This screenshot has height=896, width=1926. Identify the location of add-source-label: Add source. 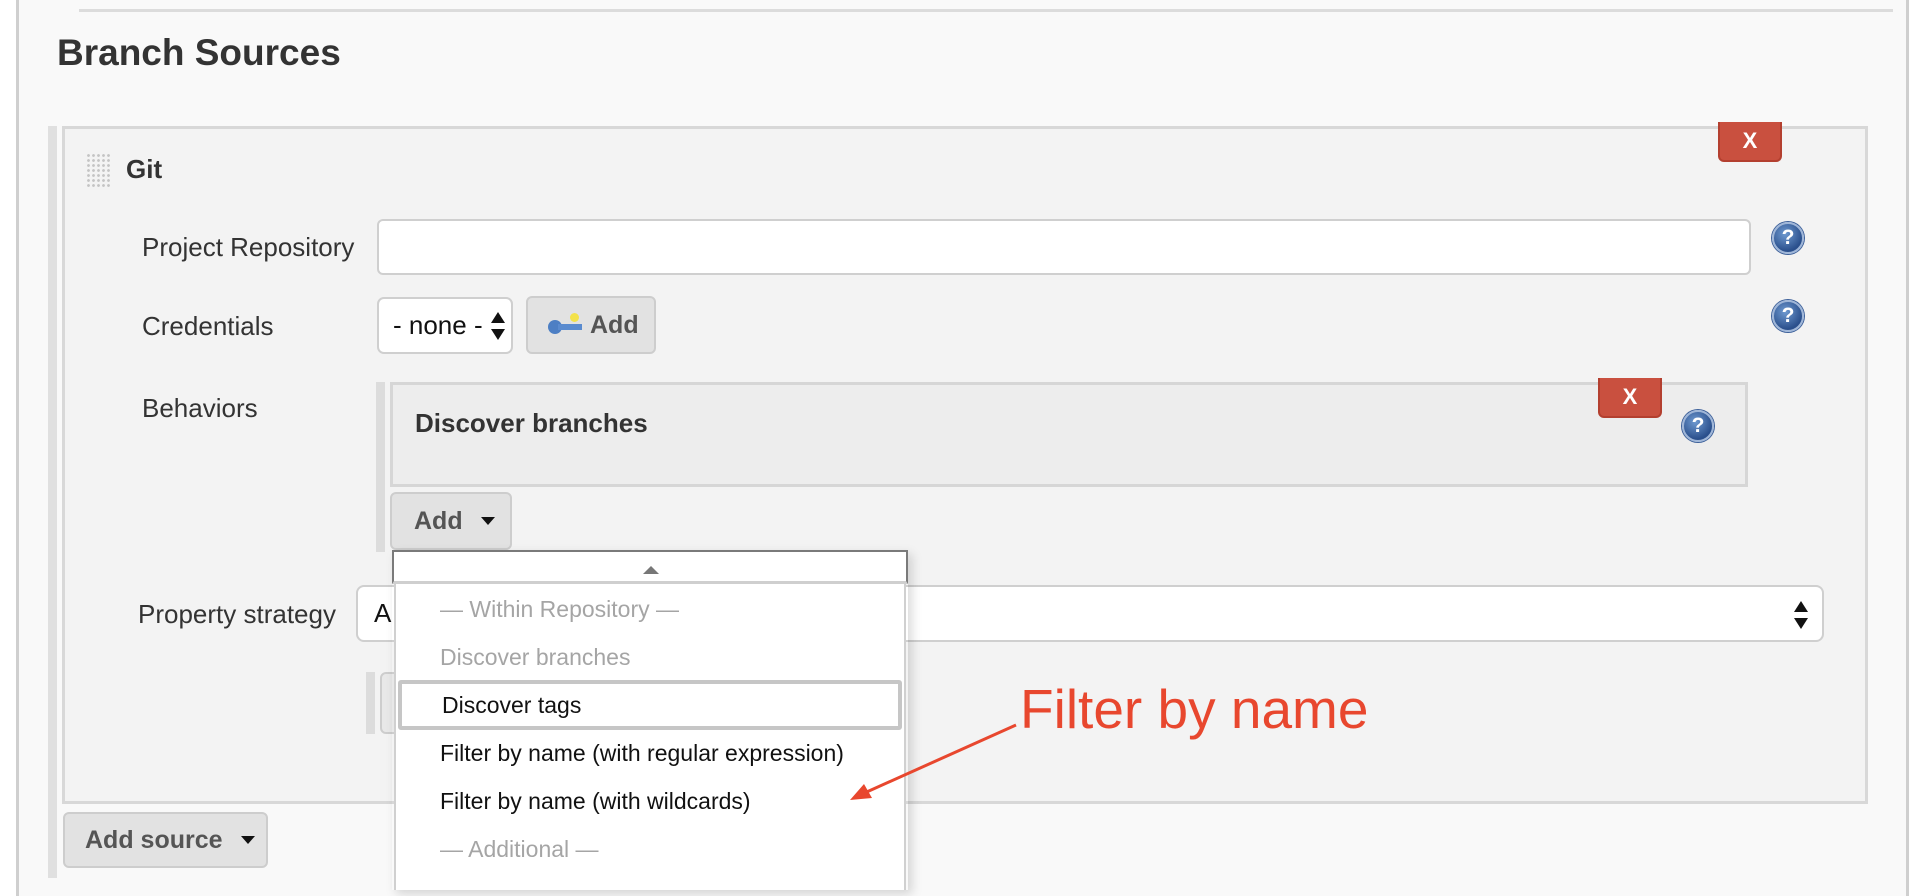
(154, 839).